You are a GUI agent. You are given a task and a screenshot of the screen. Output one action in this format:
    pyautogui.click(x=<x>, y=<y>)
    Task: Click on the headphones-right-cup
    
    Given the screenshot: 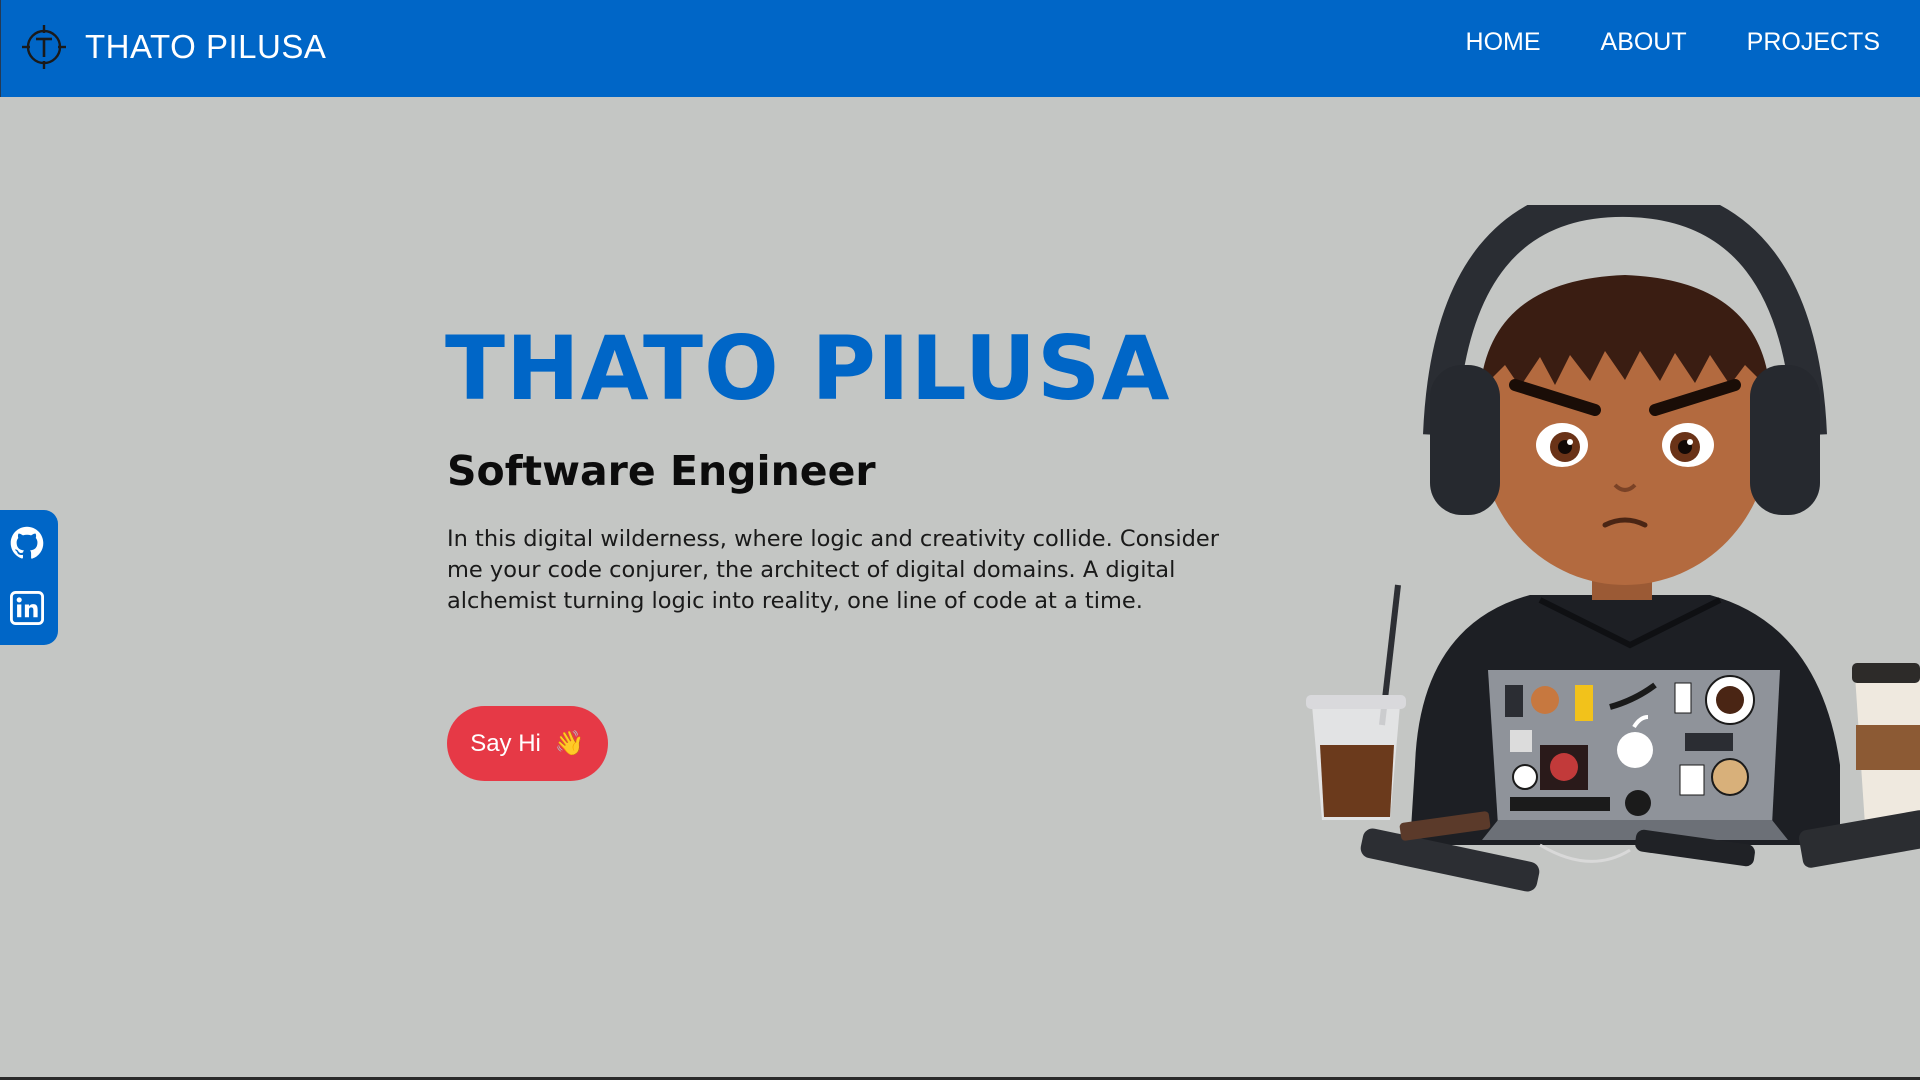 What is the action you would take?
    pyautogui.click(x=1785, y=440)
    